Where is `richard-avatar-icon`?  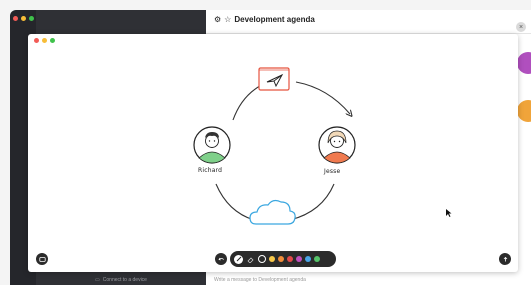
richard-avatar-icon is located at coordinates (212, 145).